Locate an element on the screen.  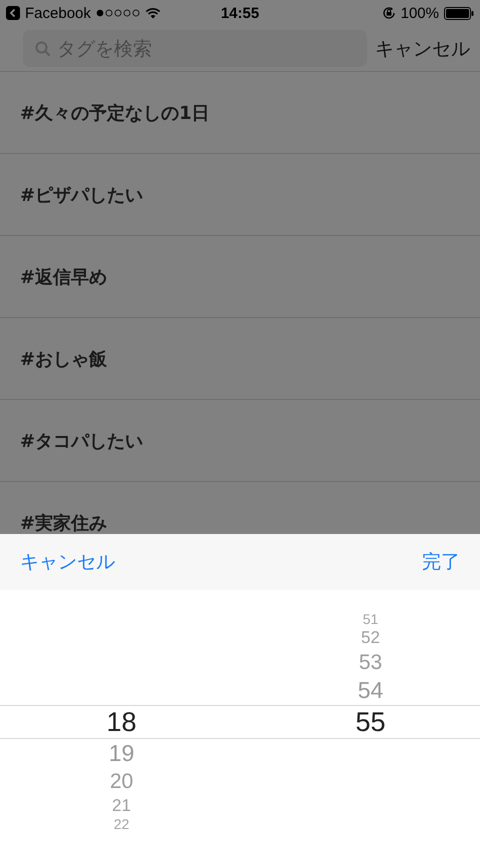
picker-option: 52 is located at coordinates (370, 638).